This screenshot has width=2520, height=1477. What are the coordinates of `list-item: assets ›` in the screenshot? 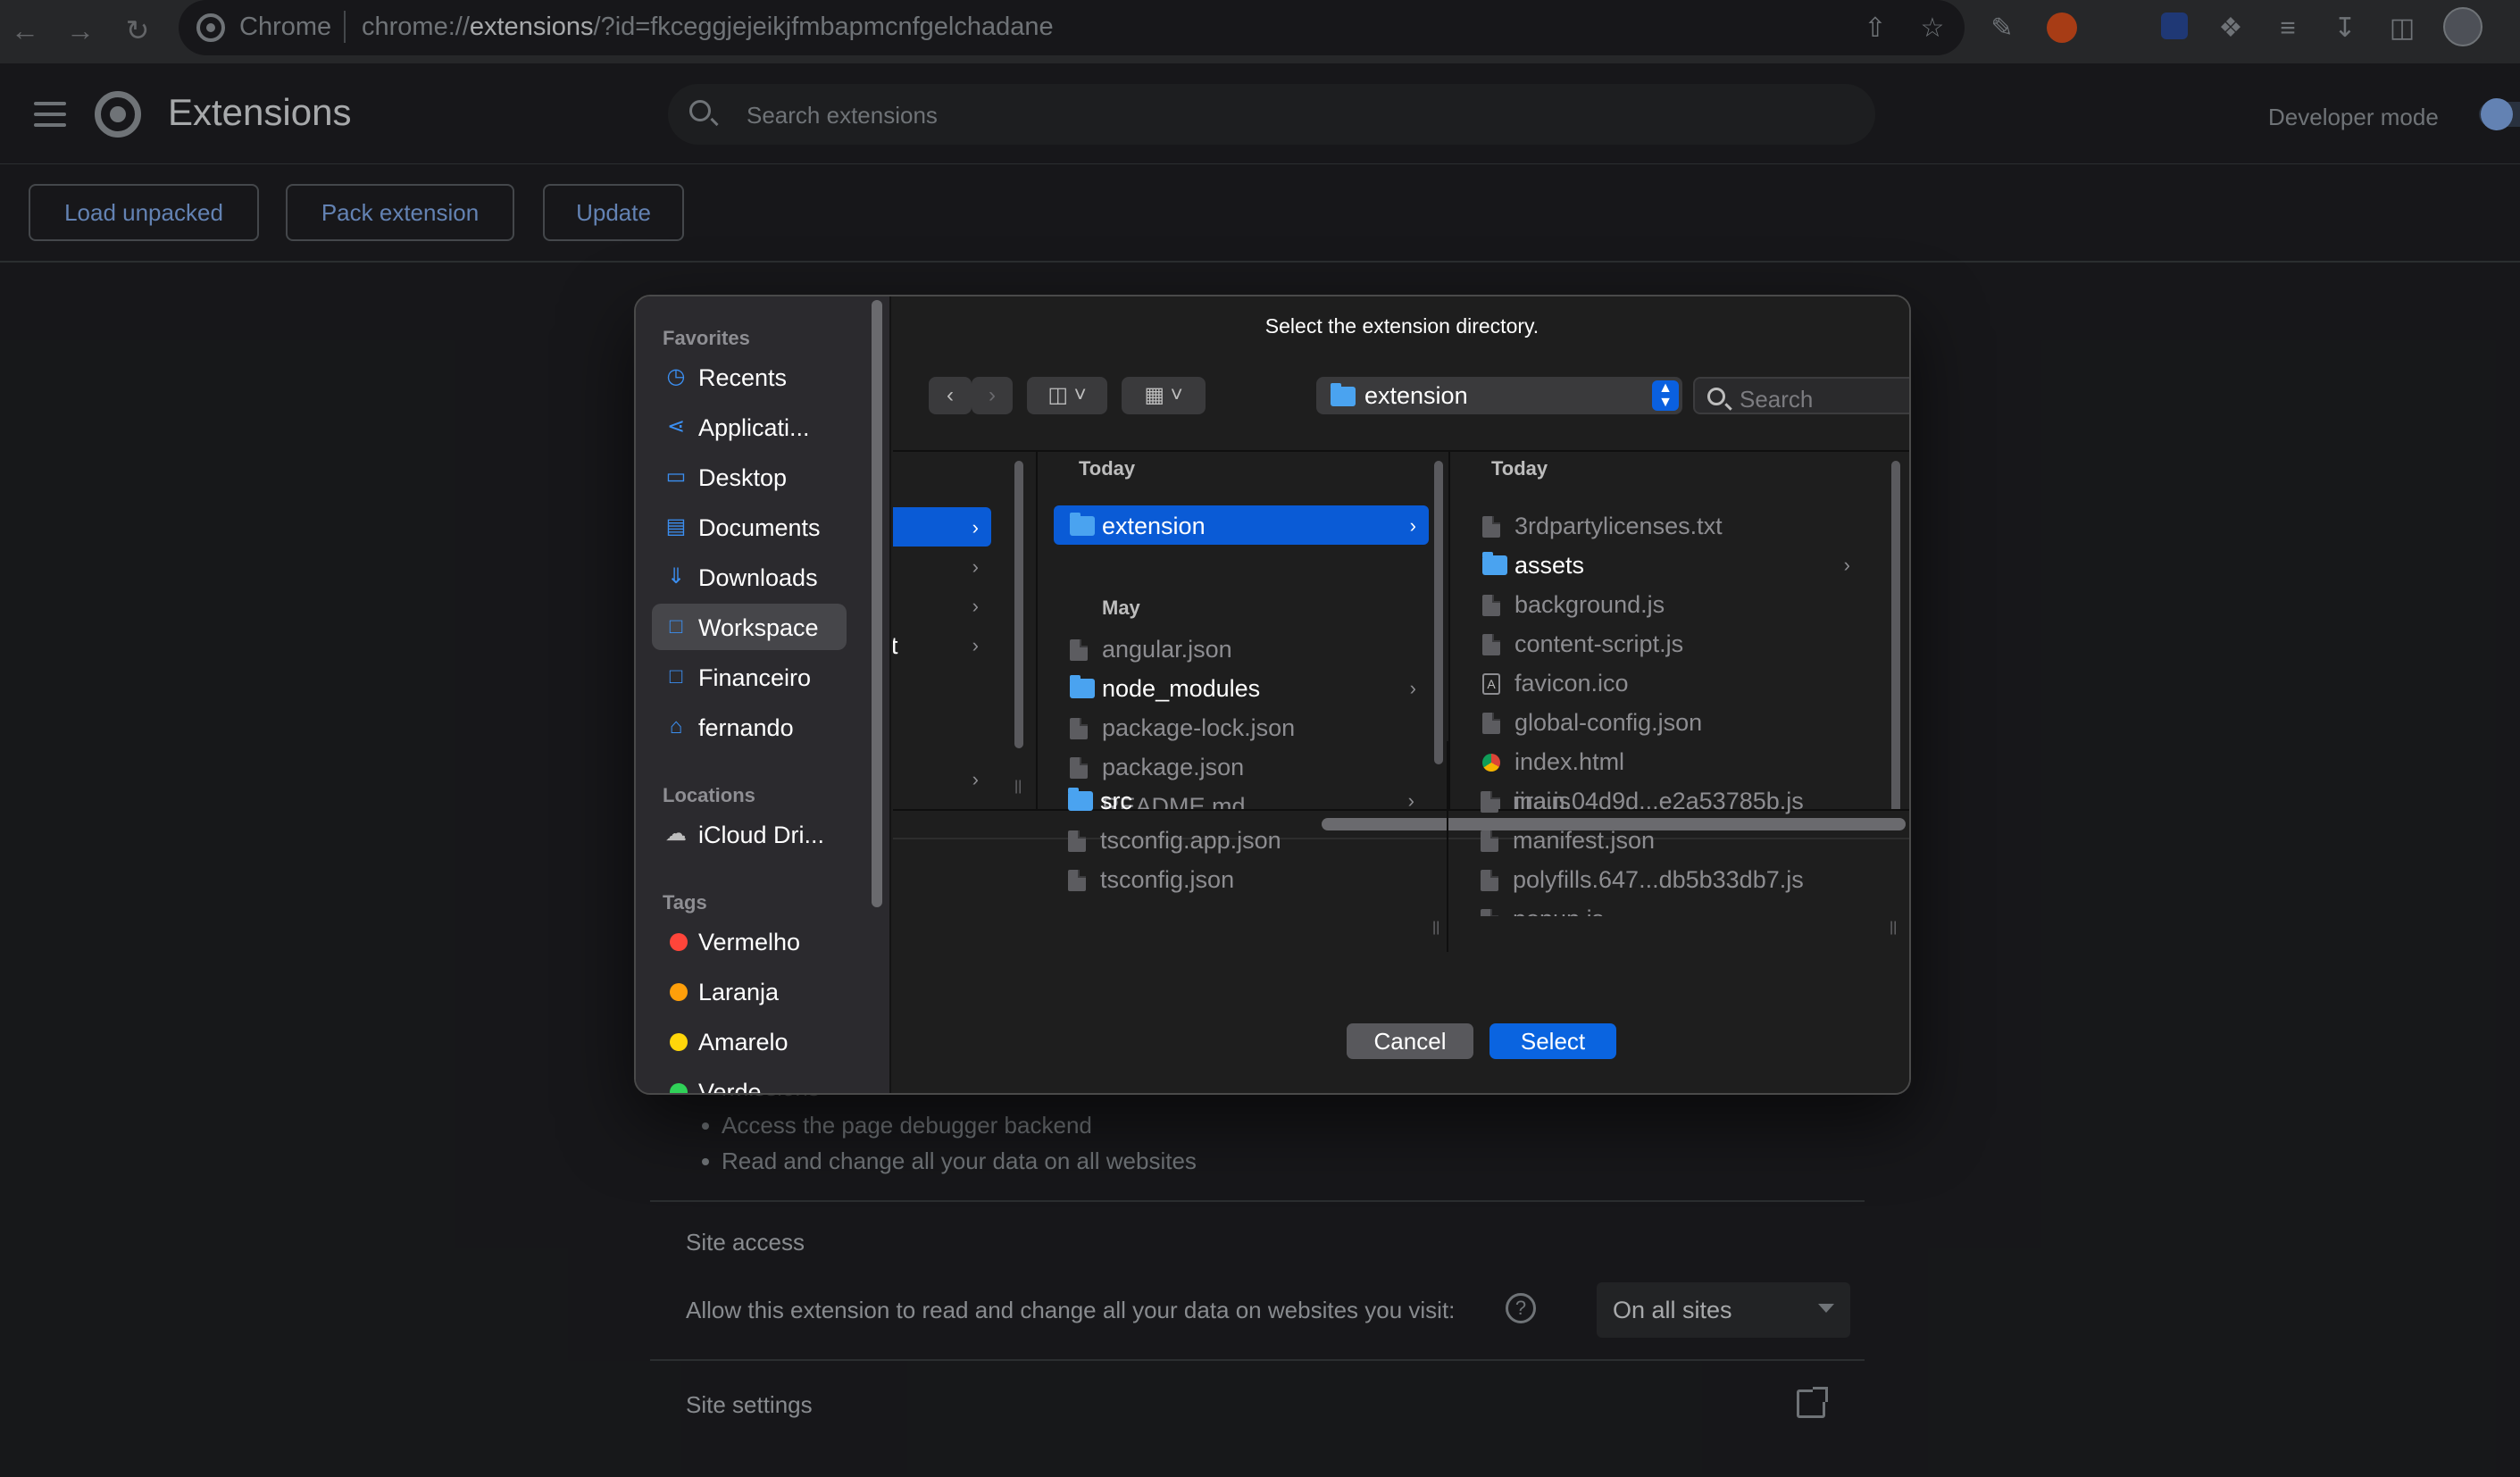 It's located at (1665, 564).